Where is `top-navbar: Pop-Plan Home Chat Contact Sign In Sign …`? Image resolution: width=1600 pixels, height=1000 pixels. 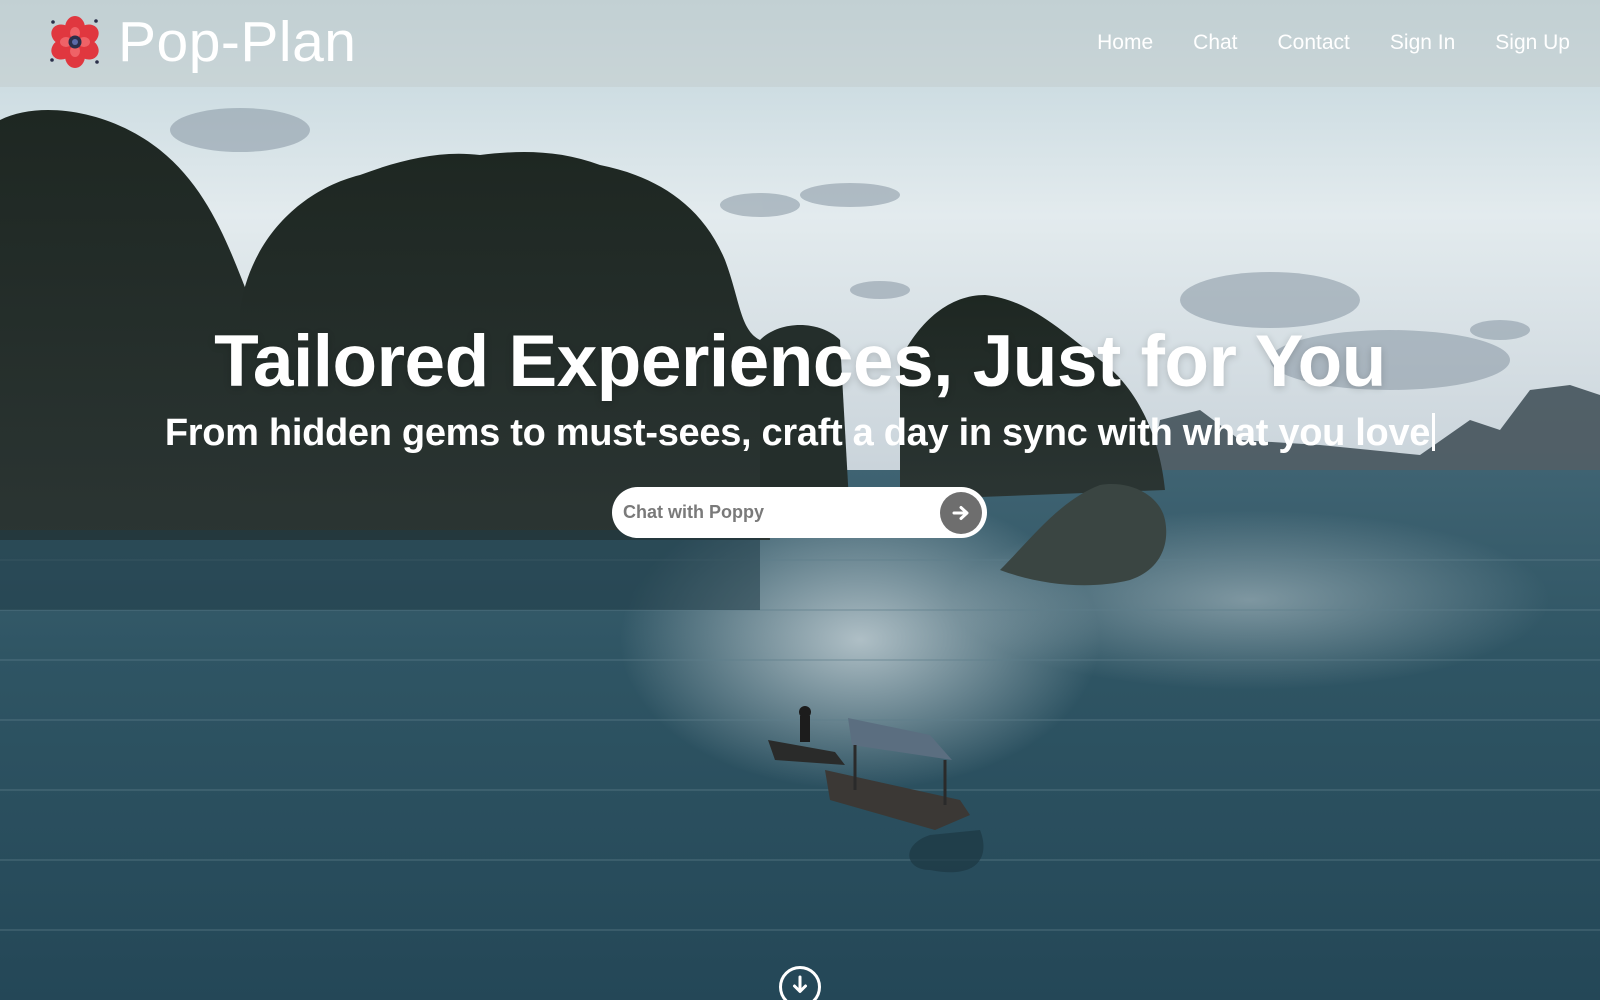
top-navbar: Pop-Plan Home Chat Contact Sign In Sign … is located at coordinates (800, 43).